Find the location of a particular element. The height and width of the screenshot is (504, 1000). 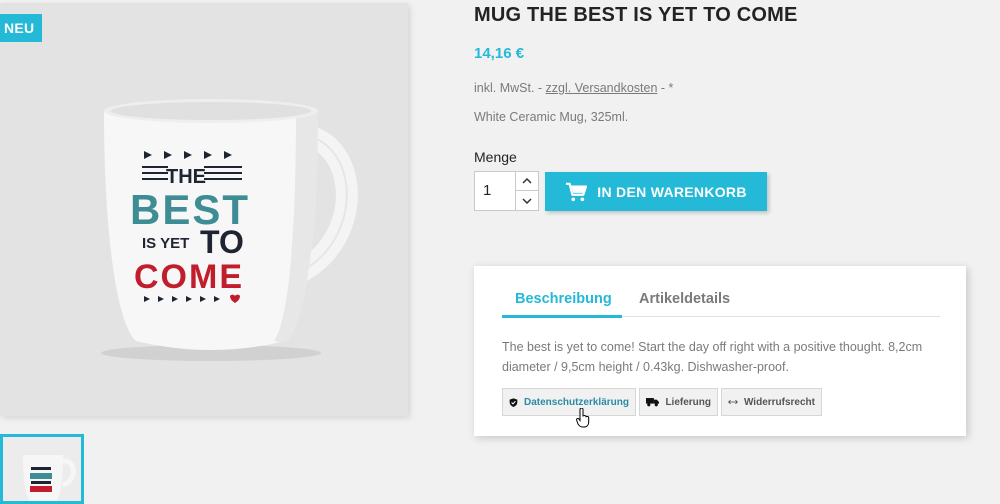

privacy-policy-label: Datenschutzerklärung is located at coordinates (576, 402).